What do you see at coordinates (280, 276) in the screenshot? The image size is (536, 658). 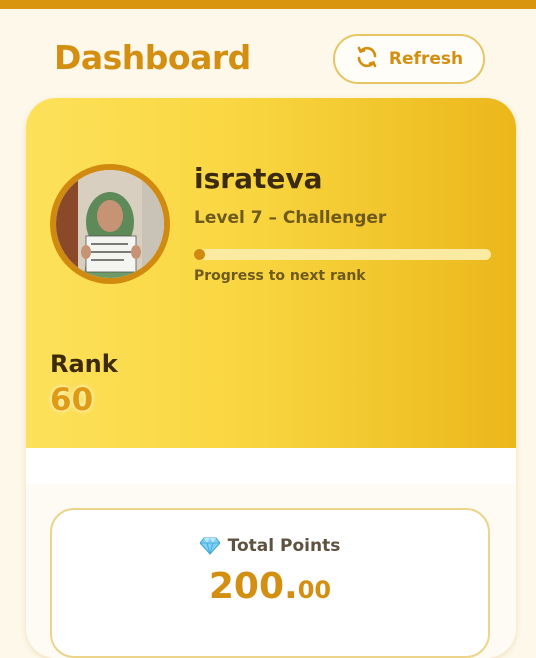 I see `progress-label: Progress to next rank` at bounding box center [280, 276].